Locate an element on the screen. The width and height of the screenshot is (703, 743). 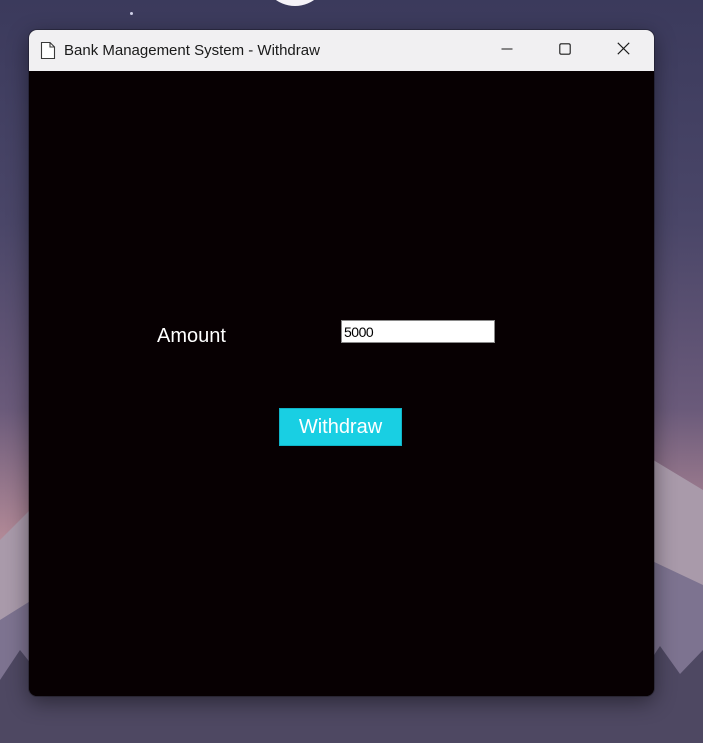
minimize-button is located at coordinates (507, 50).